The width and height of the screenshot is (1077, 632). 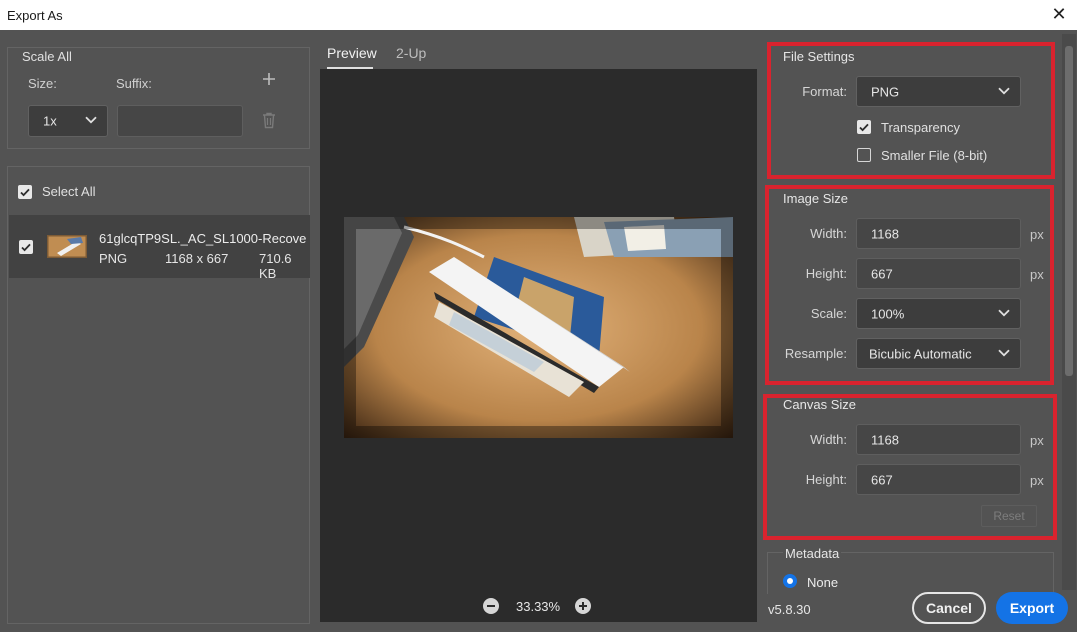 I want to click on tab-preview: Preview, so click(x=352, y=53).